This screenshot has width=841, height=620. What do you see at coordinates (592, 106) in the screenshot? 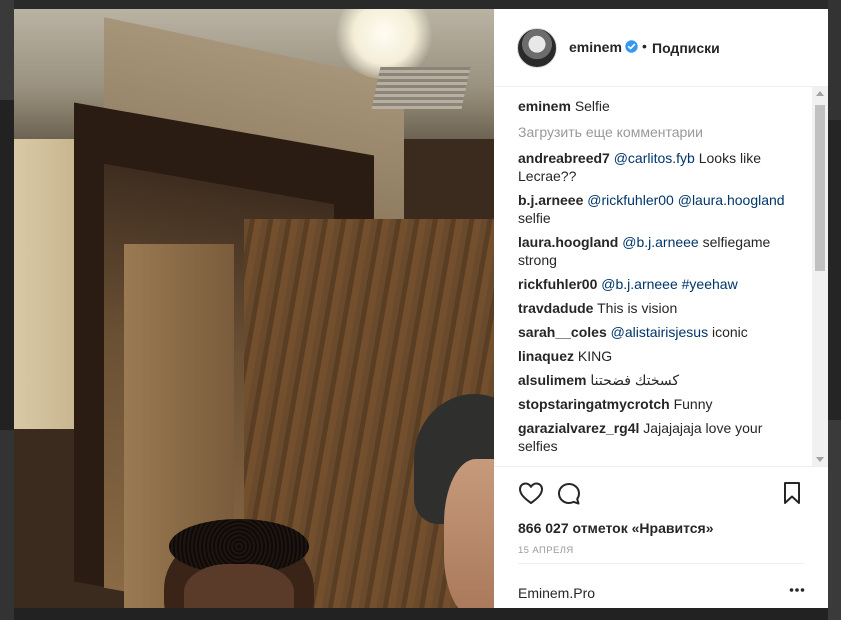
I see `caption-text: Selfie` at bounding box center [592, 106].